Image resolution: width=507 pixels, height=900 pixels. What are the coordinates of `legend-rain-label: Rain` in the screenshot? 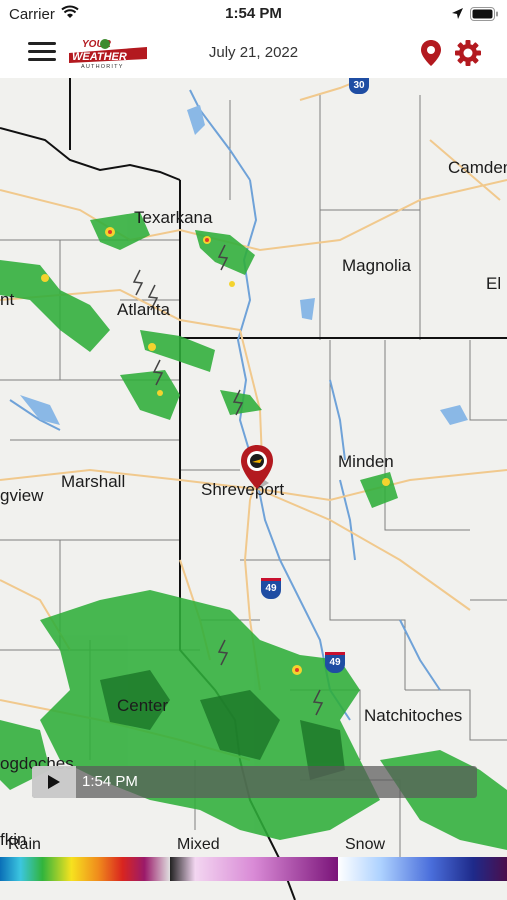 It's located at (24, 844).